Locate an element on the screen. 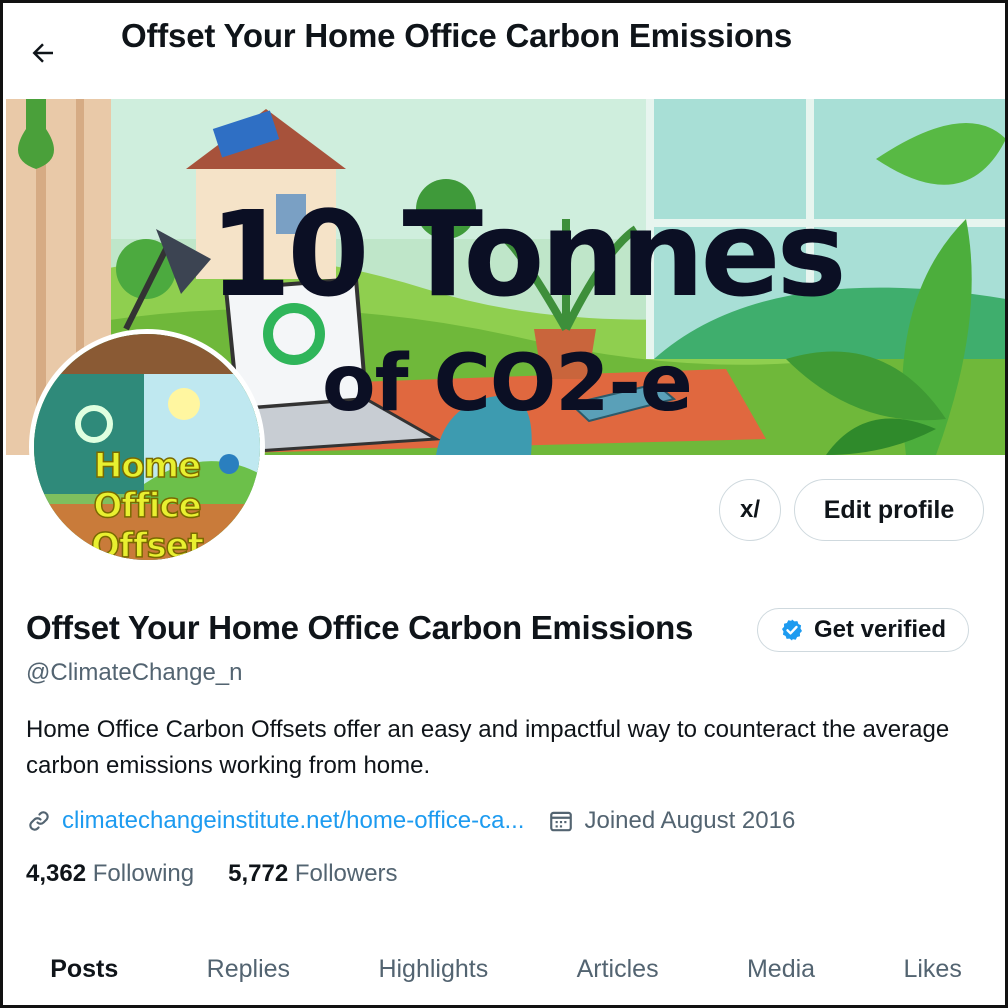  tab-likes: Likes is located at coordinates (932, 973).